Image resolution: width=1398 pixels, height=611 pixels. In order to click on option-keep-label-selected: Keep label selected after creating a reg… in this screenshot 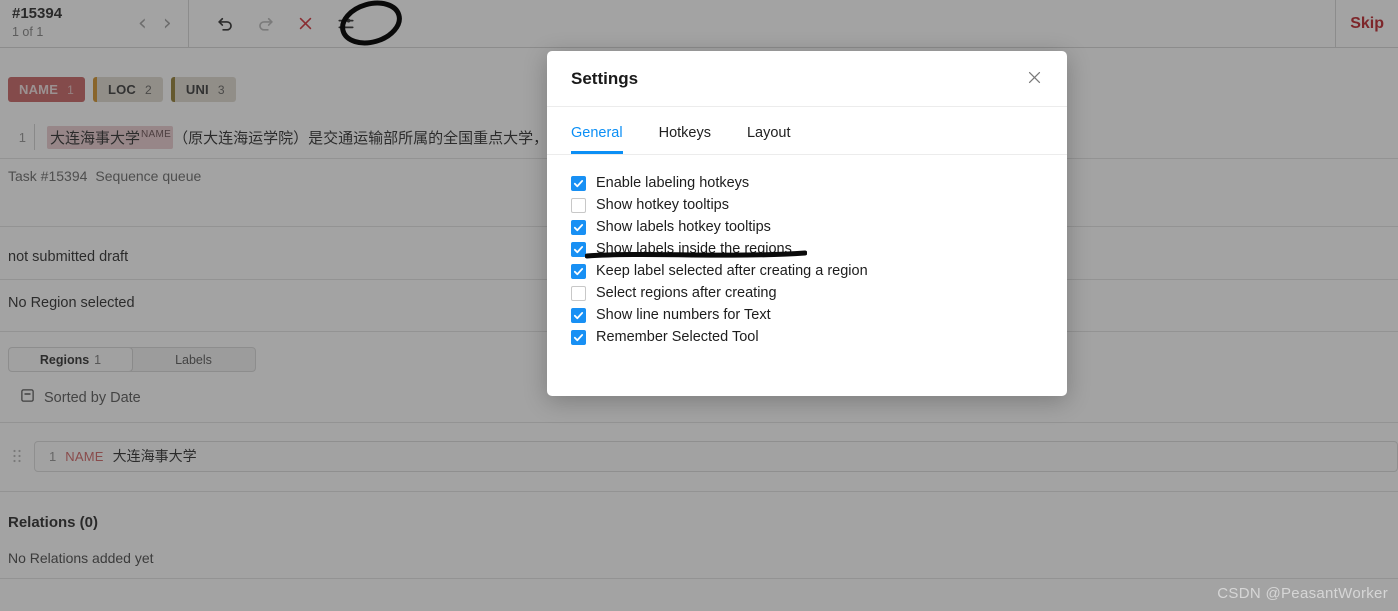, I will do `click(807, 271)`.